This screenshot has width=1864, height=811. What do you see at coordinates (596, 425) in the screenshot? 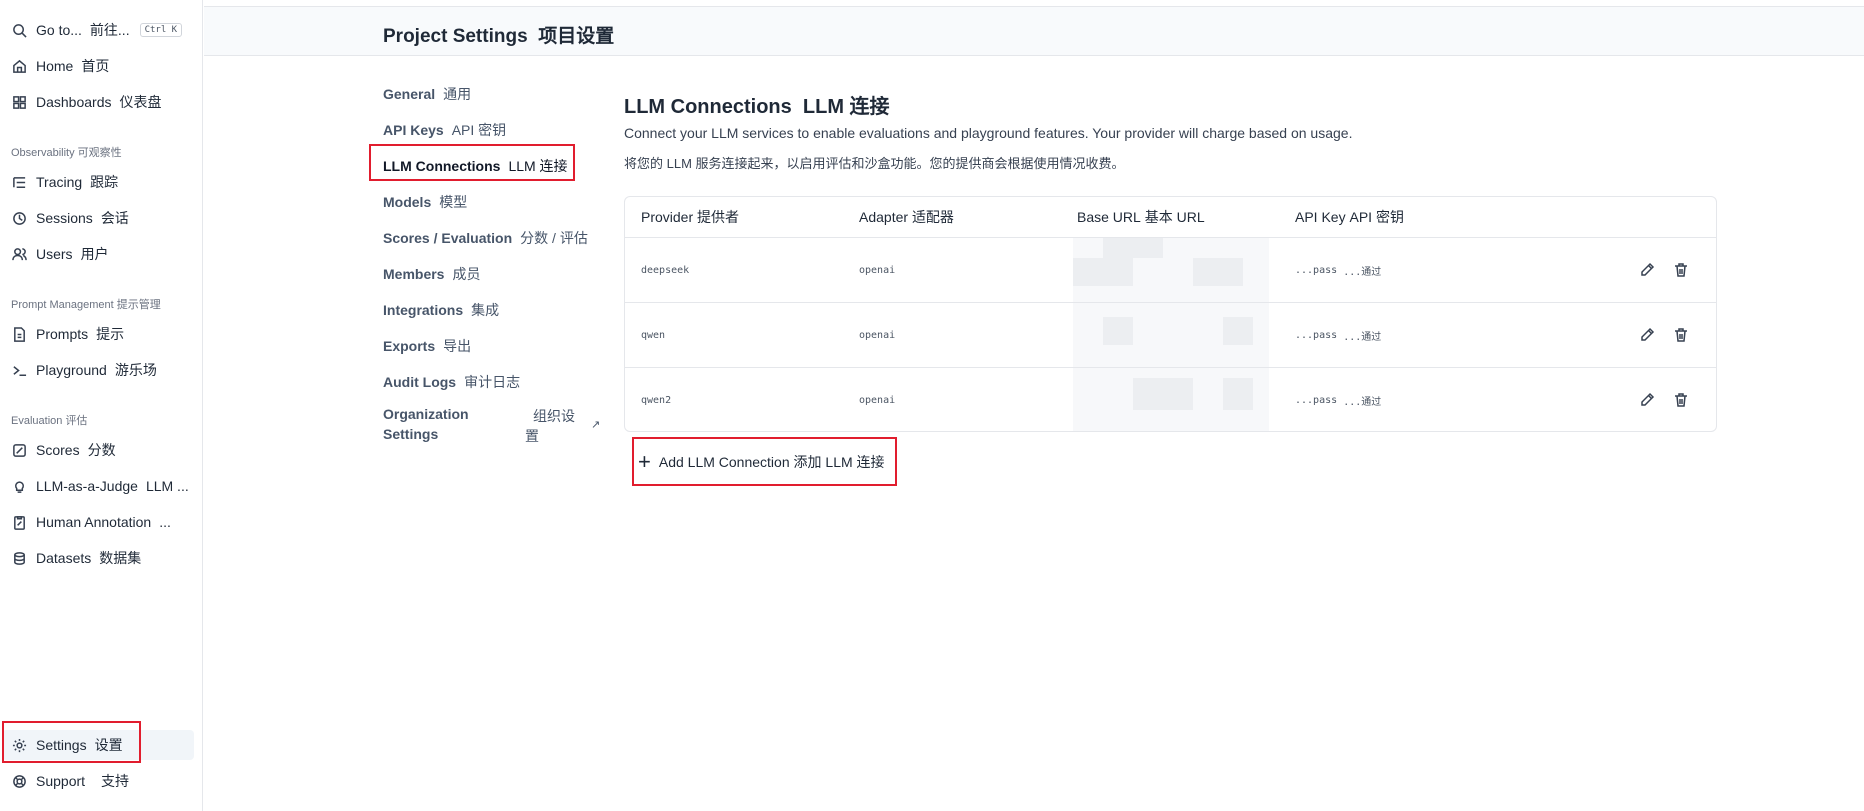
I see `external-link-icon: ↗` at bounding box center [596, 425].